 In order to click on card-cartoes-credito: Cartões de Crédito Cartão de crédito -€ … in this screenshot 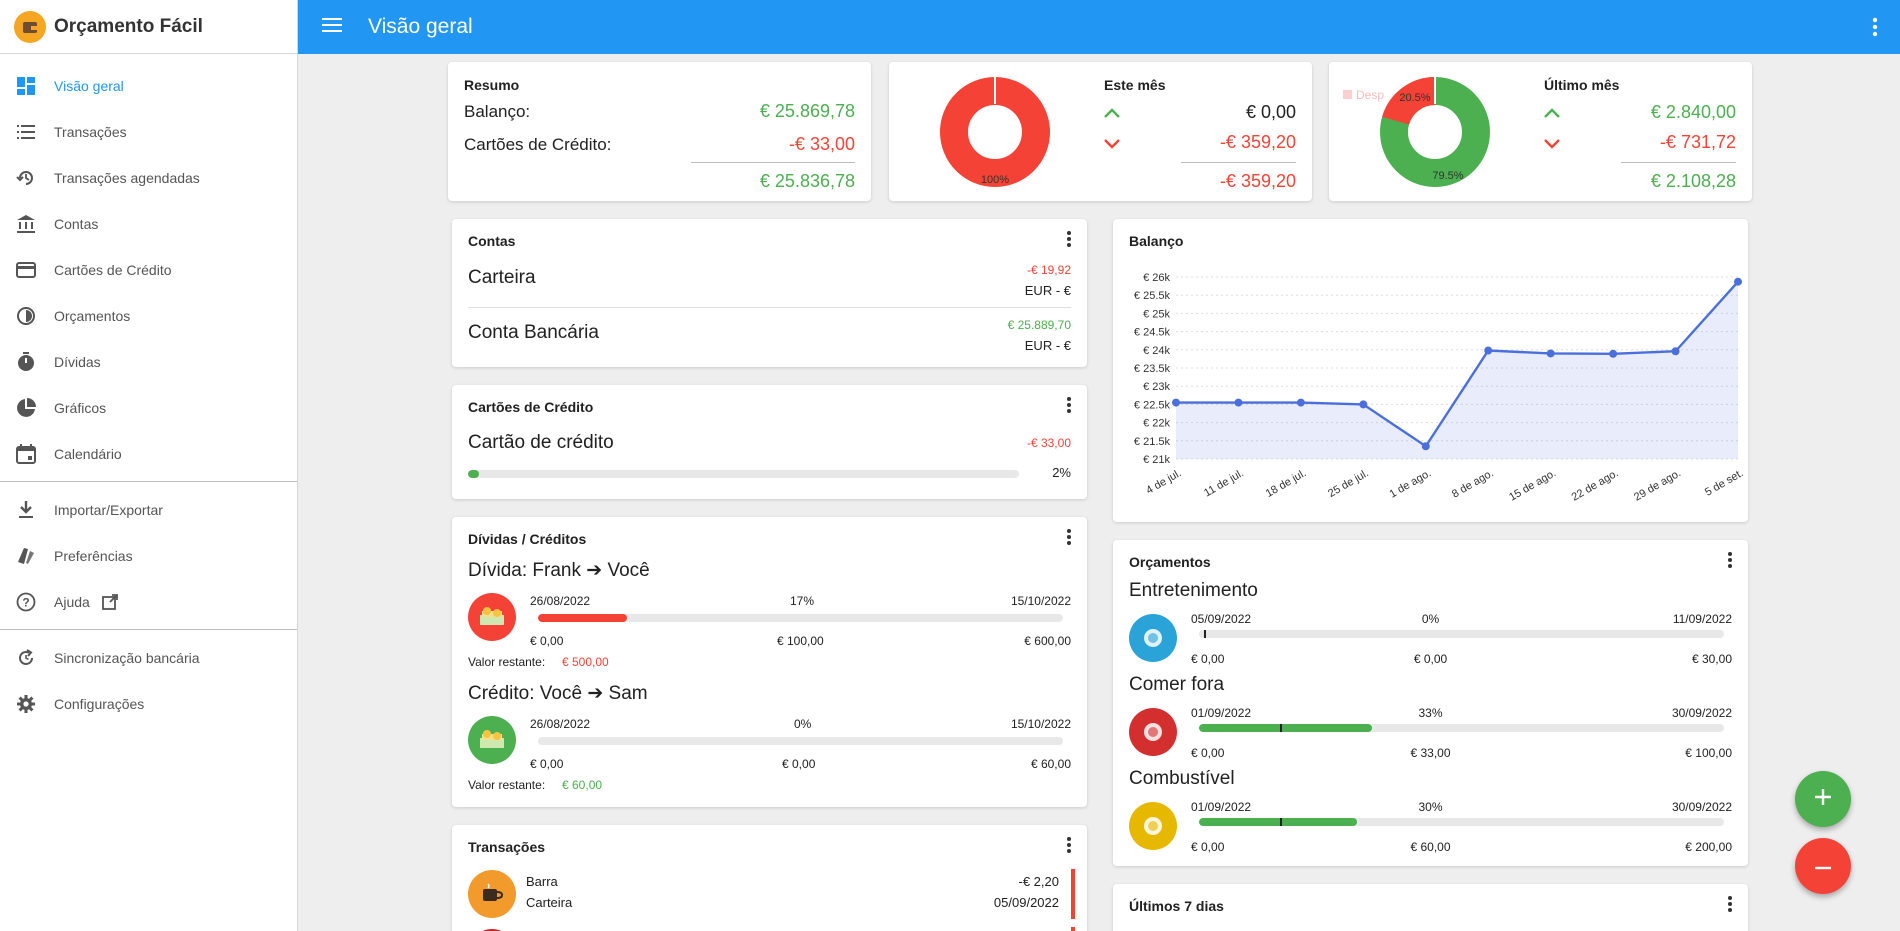, I will do `click(769, 442)`.